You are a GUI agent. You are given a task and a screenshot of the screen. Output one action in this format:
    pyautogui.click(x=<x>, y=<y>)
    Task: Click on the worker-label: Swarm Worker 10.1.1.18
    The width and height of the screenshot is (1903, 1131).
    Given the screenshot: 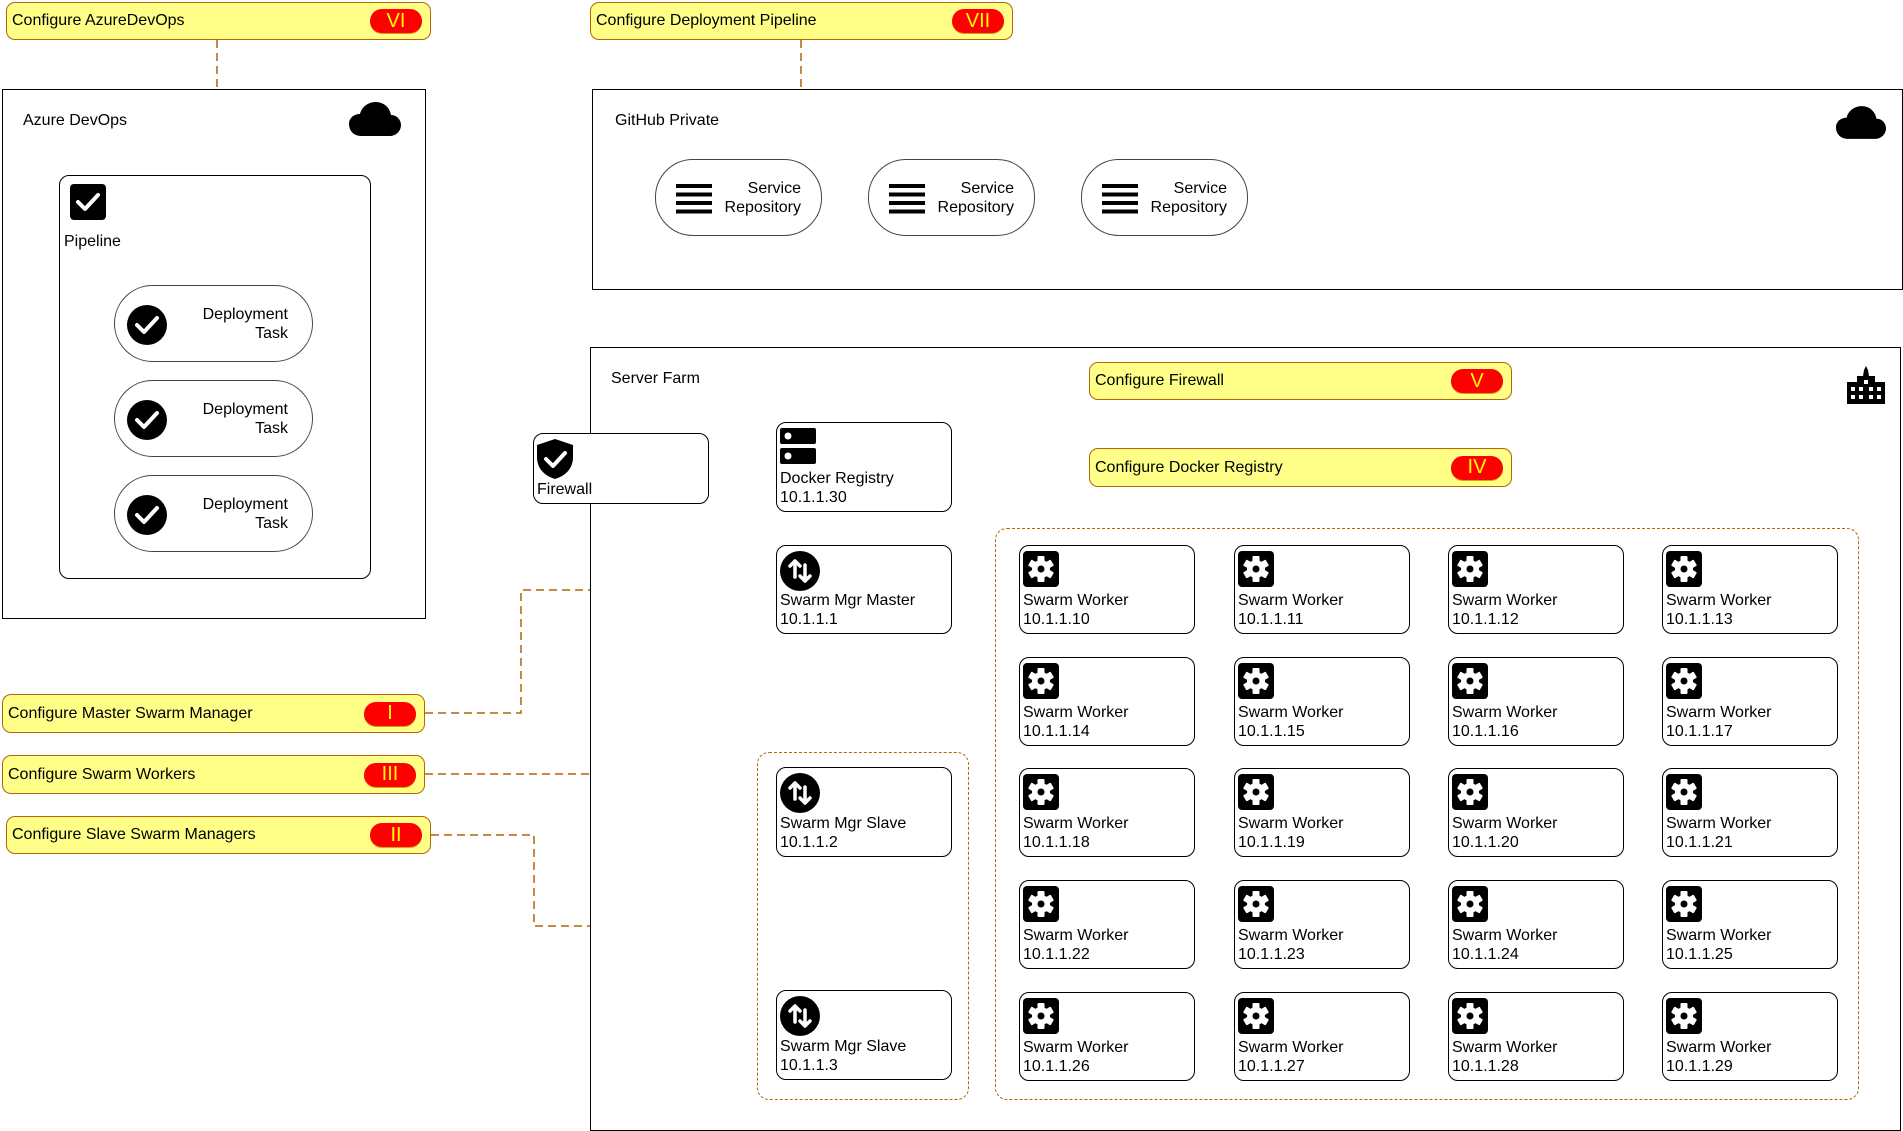 What is the action you would take?
    pyautogui.click(x=1076, y=833)
    